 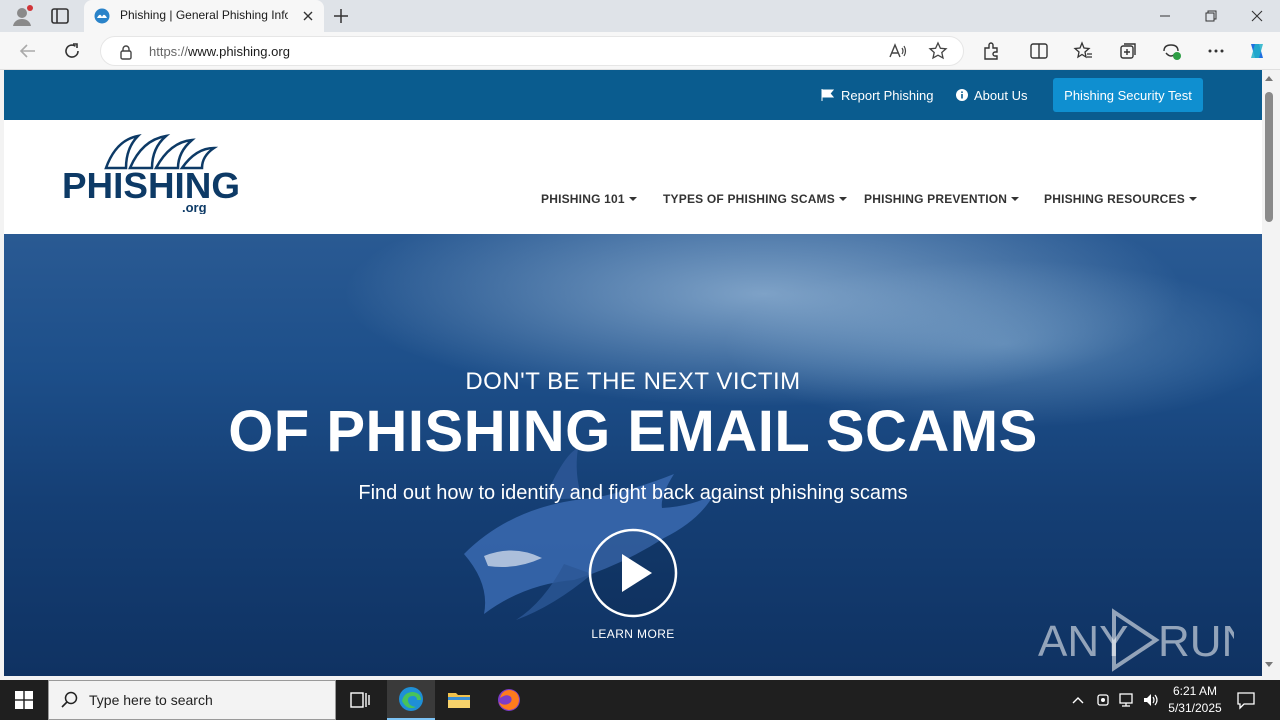 What do you see at coordinates (938, 51) in the screenshot?
I see `favorite-star-icon` at bounding box center [938, 51].